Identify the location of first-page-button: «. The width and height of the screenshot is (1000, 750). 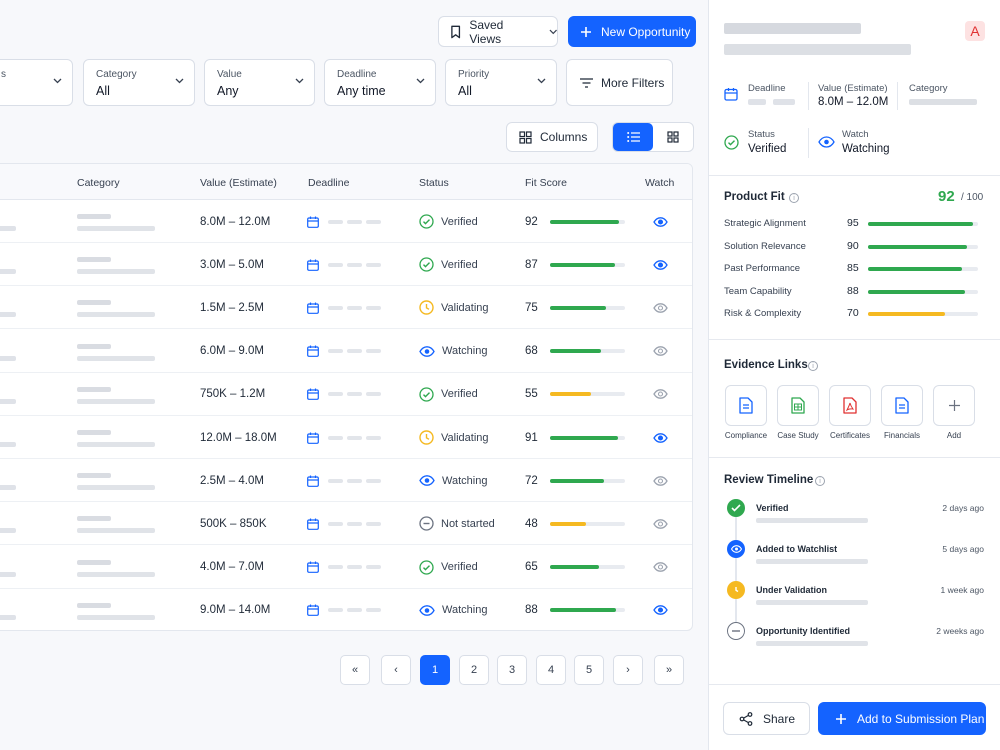
(355, 670).